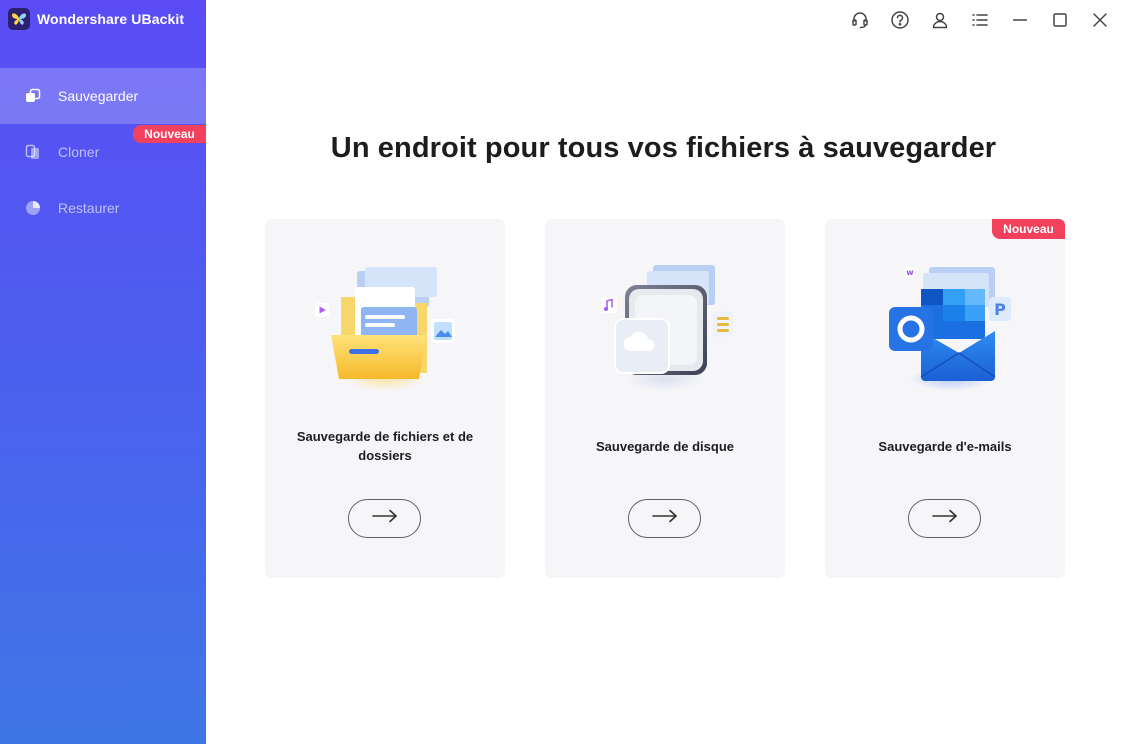  What do you see at coordinates (1020, 20) in the screenshot?
I see `minimize-icon` at bounding box center [1020, 20].